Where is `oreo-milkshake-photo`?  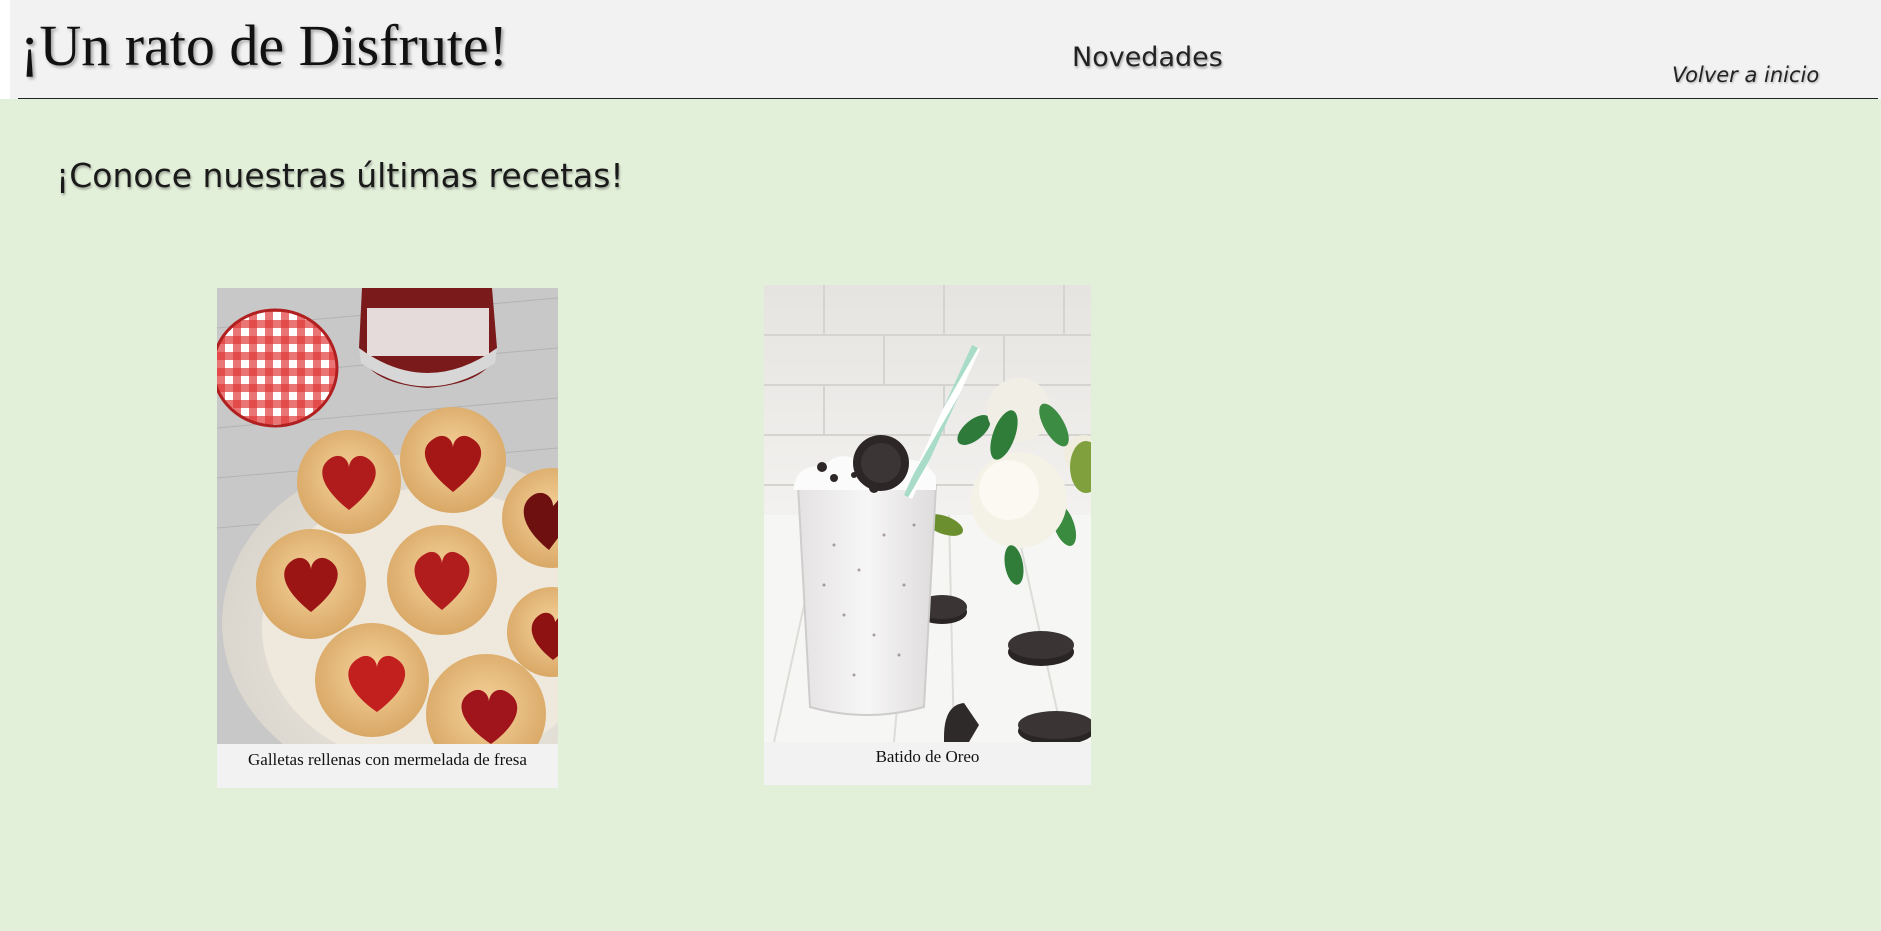 oreo-milkshake-photo is located at coordinates (927, 513).